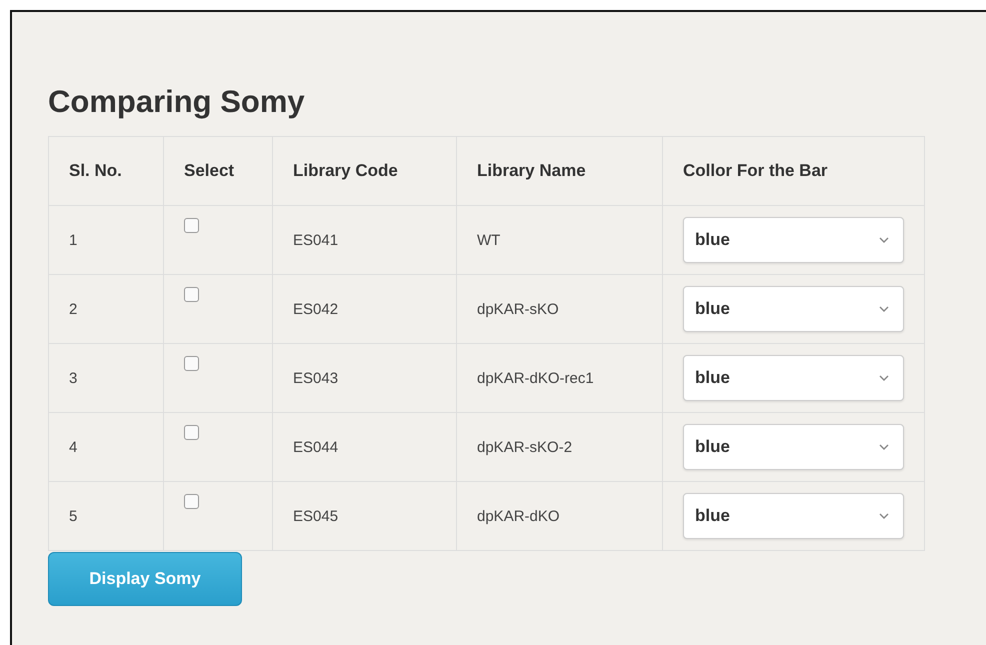 Image resolution: width=986 pixels, height=645 pixels. Describe the element at coordinates (218, 171) in the screenshot. I see `column-header: Select` at that location.